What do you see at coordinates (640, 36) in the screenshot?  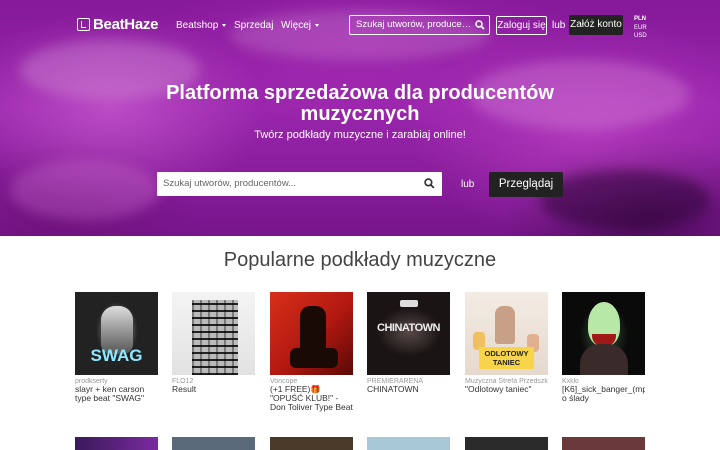 I see `currency-usd: USD` at bounding box center [640, 36].